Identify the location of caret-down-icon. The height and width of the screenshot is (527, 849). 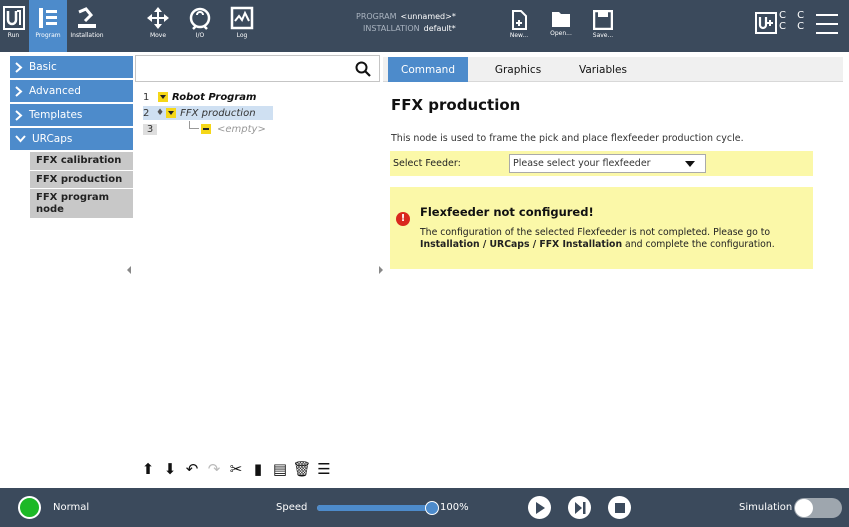
(690, 164).